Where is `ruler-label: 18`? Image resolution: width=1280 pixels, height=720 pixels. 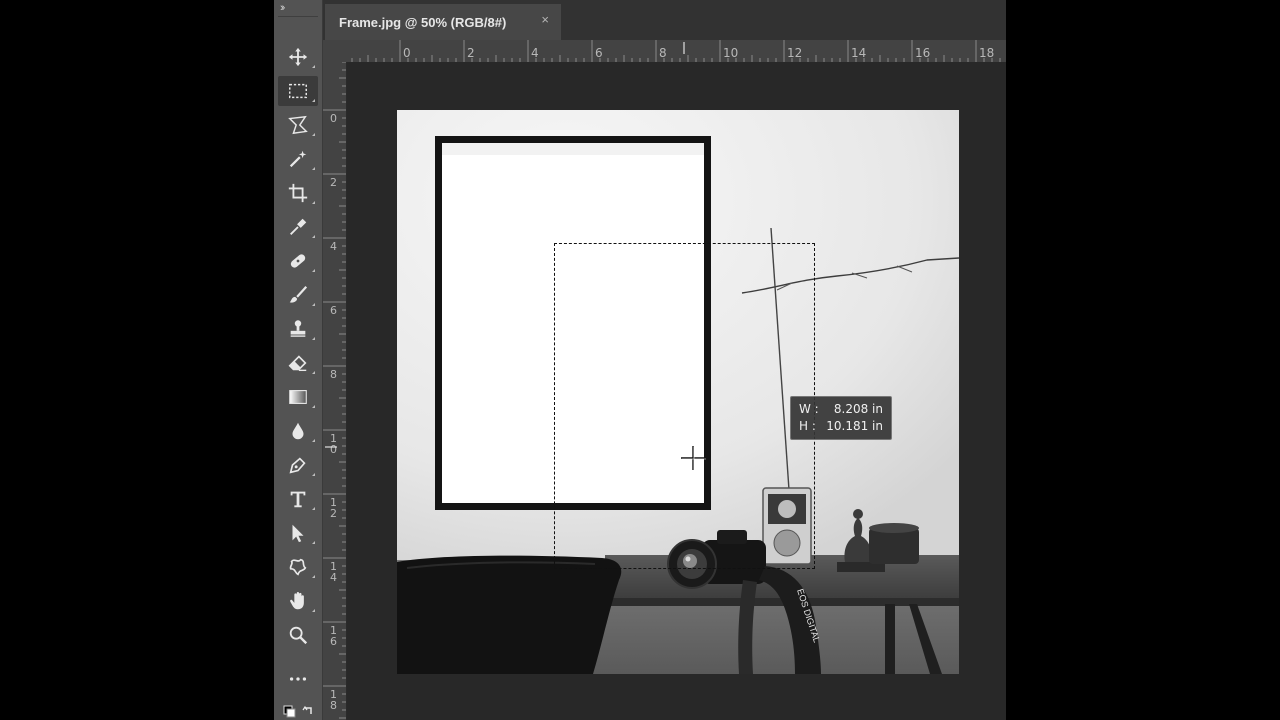
ruler-label: 18 is located at coordinates (986, 53).